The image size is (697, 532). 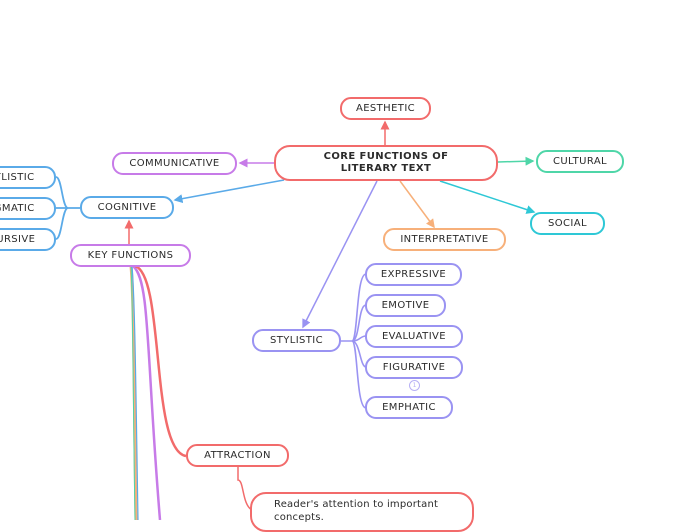 I want to click on node-label: COMMUNICATIVE, so click(x=174, y=163).